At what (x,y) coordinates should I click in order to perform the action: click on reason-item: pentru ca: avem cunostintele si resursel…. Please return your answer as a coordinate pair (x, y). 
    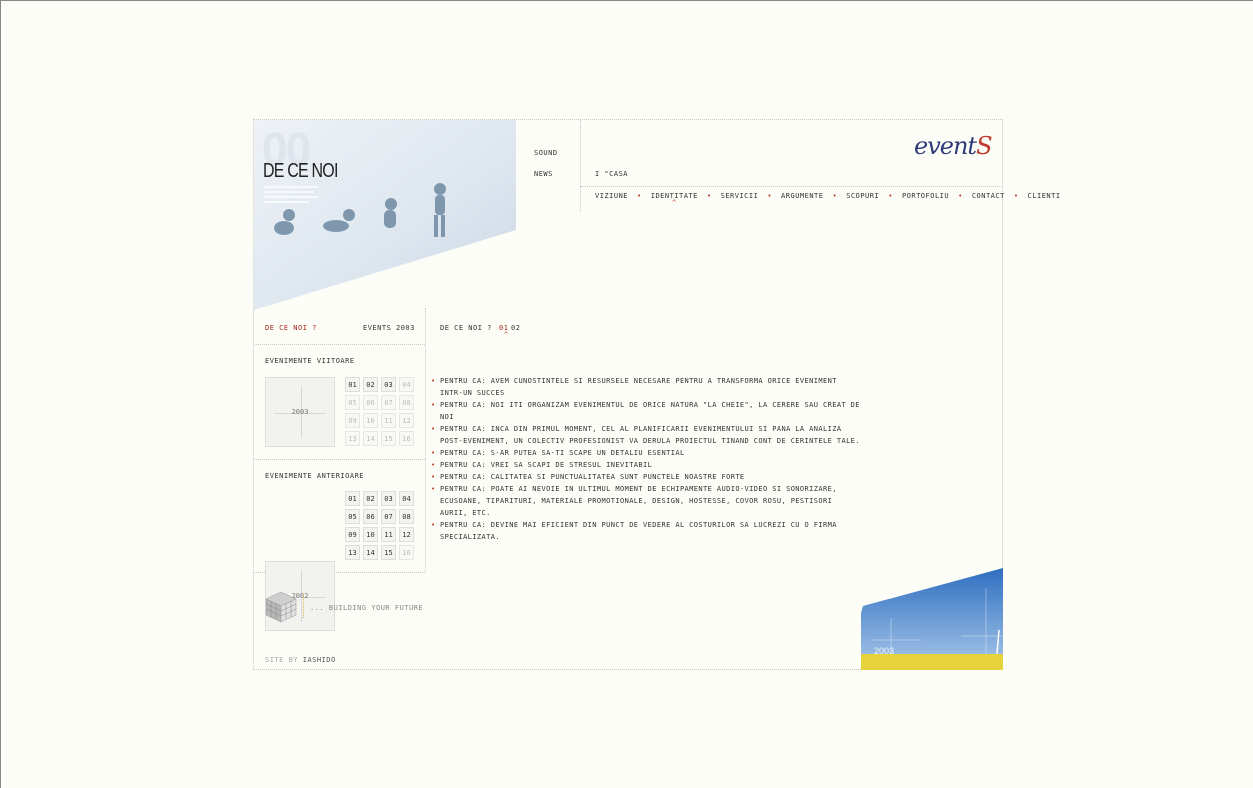
    Looking at the image, I should click on (646, 387).